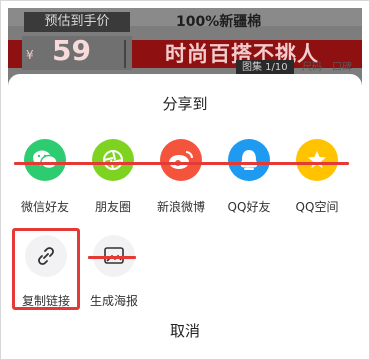 The width and height of the screenshot is (370, 360). I want to click on annotation-strike-row1, so click(181, 163).